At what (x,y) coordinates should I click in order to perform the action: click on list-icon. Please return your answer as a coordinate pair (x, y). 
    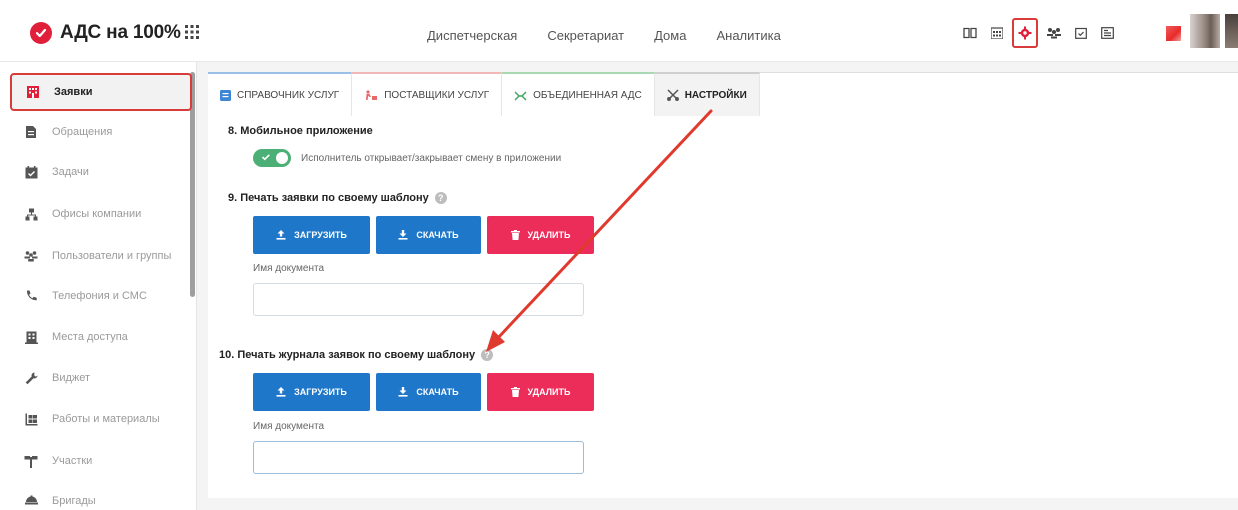
    Looking at the image, I should click on (225, 95).